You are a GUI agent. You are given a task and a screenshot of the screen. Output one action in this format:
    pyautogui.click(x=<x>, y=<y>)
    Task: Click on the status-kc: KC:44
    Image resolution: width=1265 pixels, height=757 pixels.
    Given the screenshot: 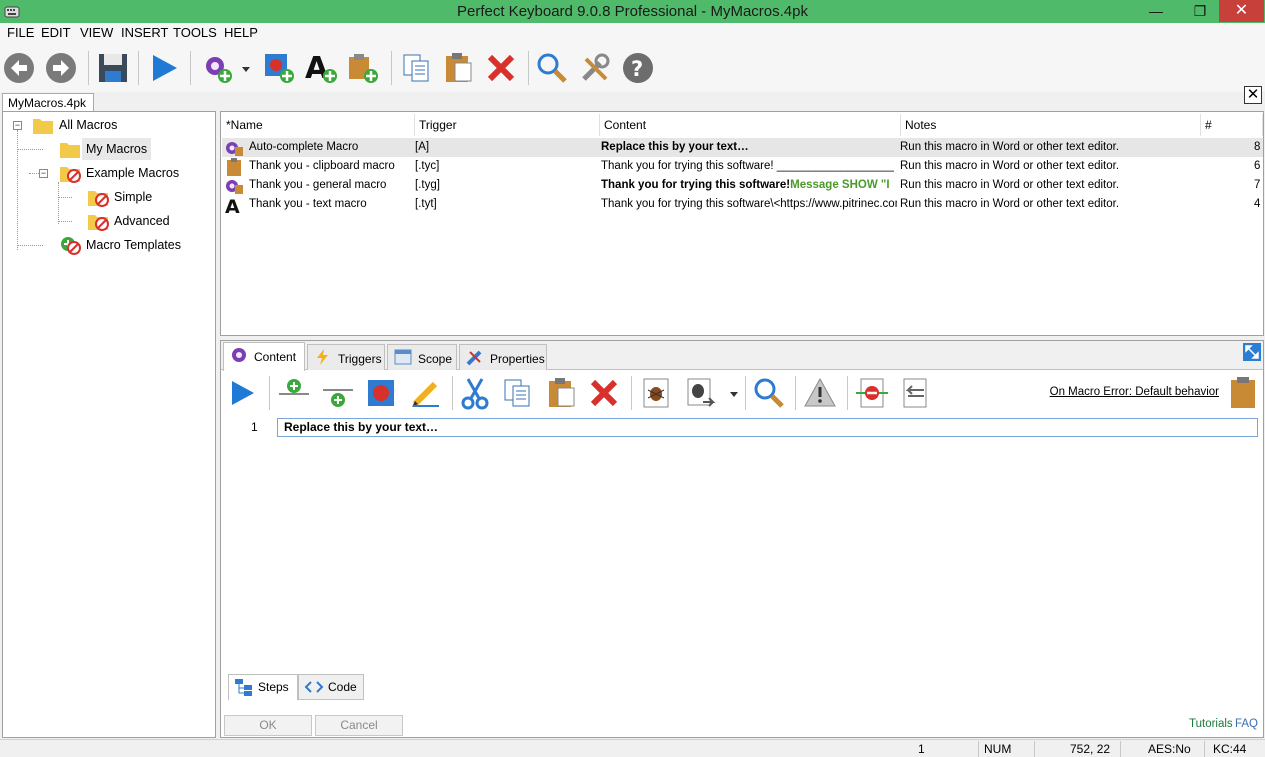 What is the action you would take?
    pyautogui.click(x=1230, y=749)
    